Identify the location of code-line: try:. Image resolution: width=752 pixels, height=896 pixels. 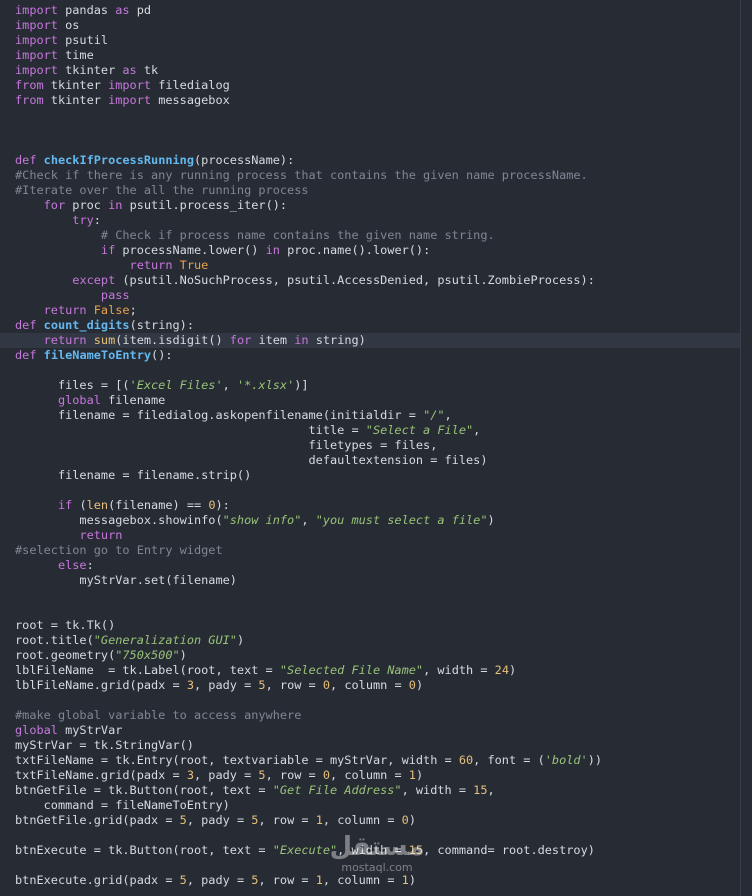
(370, 220).